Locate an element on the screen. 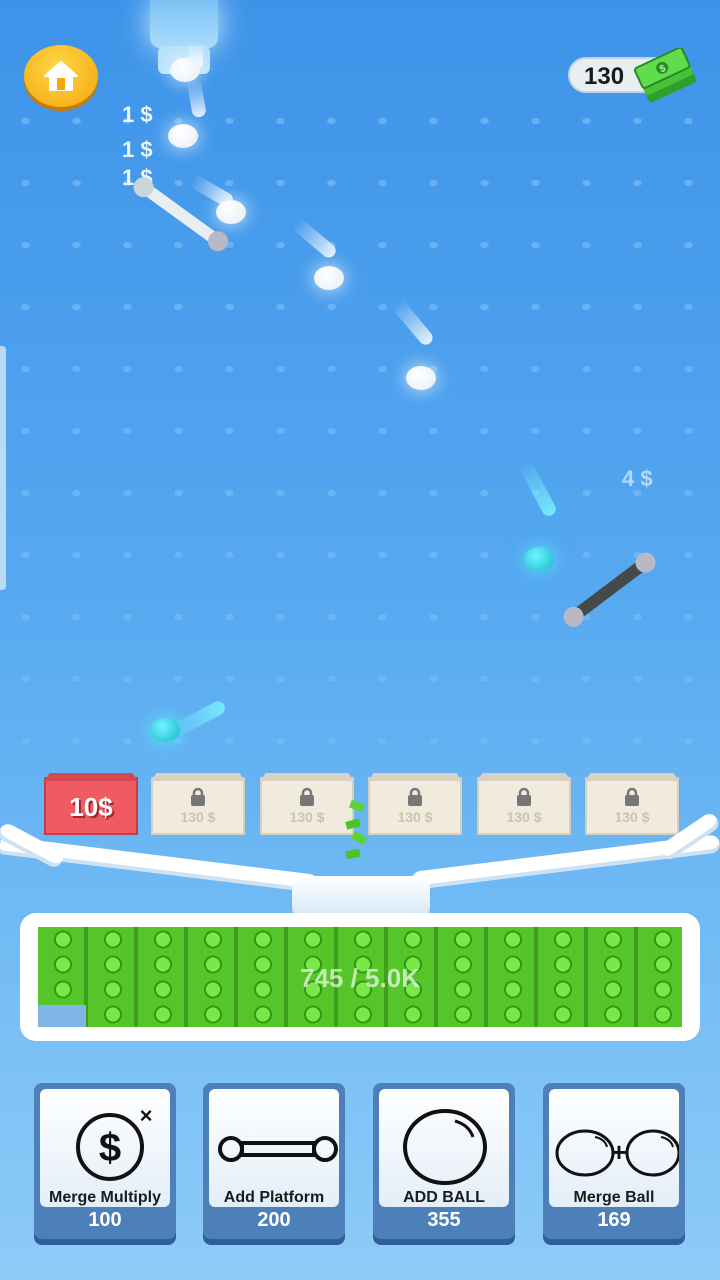 The height and width of the screenshot is (1280, 720). ball-icon is located at coordinates (445, 1147).